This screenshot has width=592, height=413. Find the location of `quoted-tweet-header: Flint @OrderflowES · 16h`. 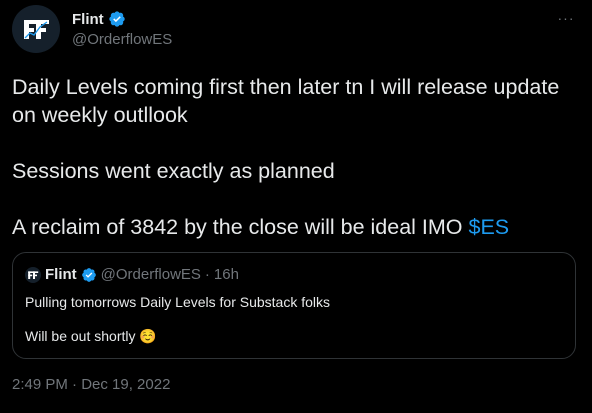

quoted-tweet-header: Flint @OrderflowES · 16h is located at coordinates (132, 274).